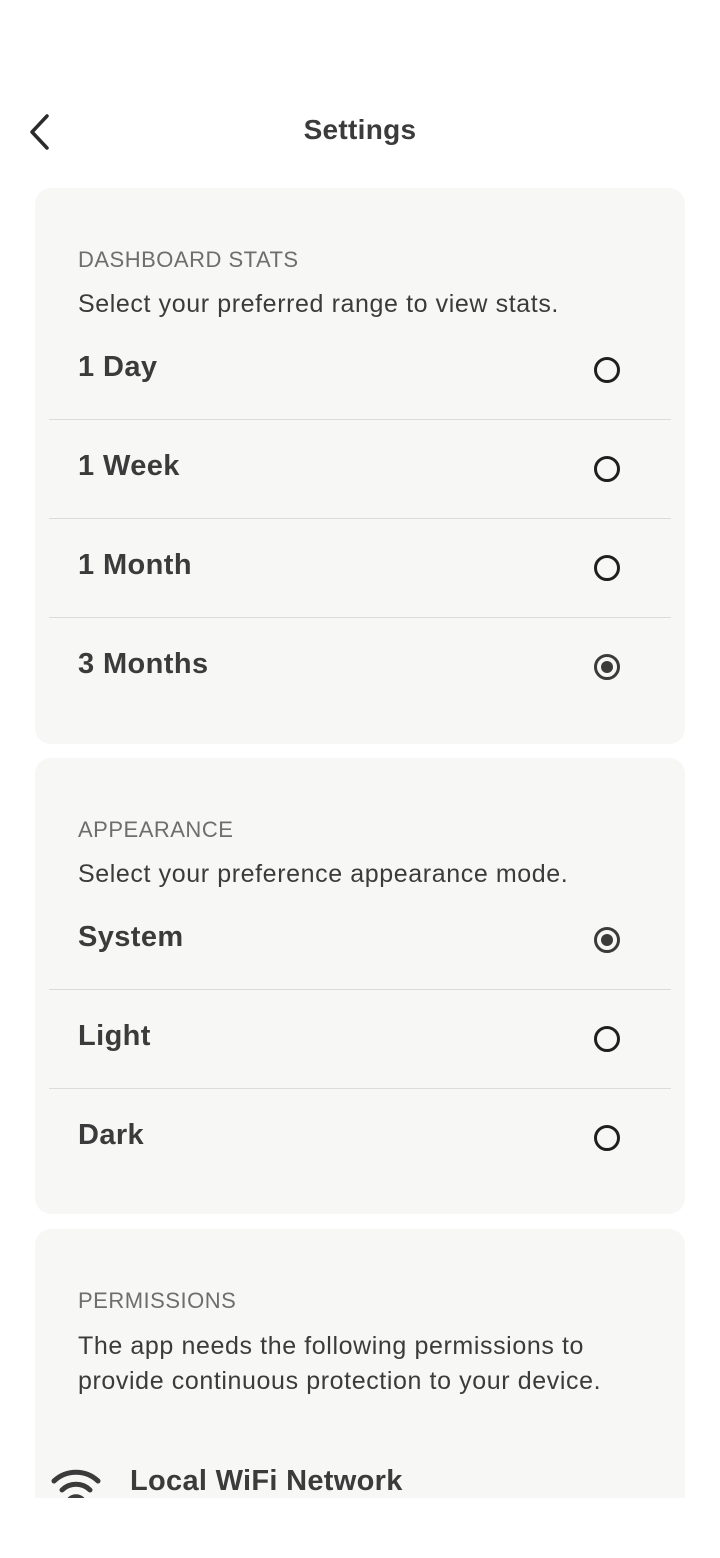  Describe the element at coordinates (118, 367) in the screenshot. I see `option-label: 1 Day` at that location.